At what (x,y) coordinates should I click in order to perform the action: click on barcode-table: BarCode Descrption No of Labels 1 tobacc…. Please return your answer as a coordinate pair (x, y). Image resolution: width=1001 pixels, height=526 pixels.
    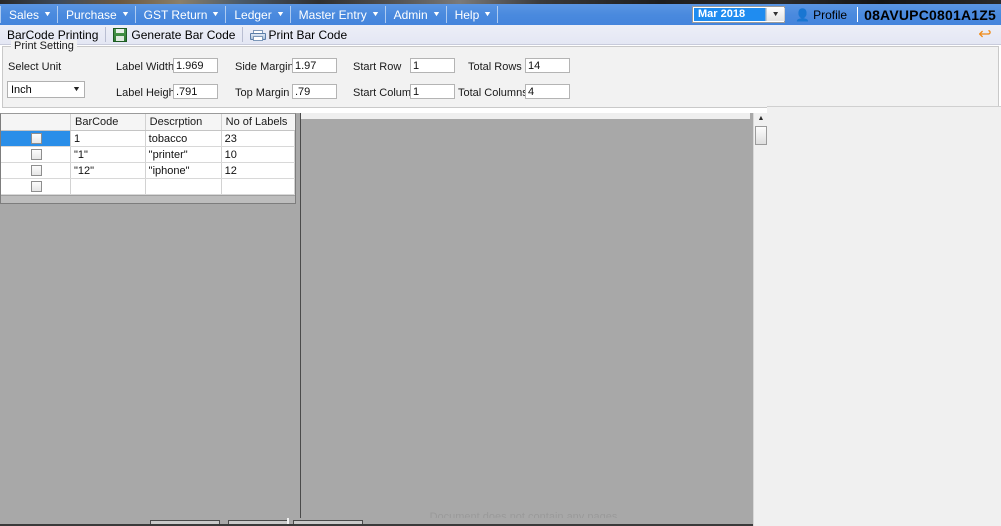
    Looking at the image, I should click on (148, 154).